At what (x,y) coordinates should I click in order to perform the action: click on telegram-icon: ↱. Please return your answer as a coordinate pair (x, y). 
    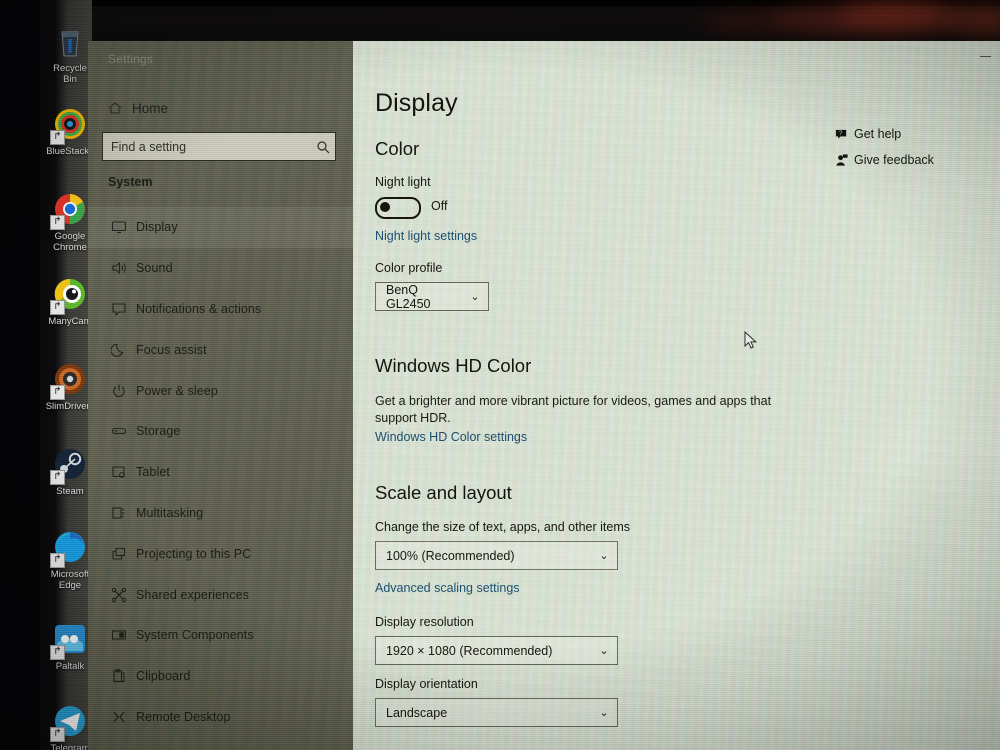
    Looking at the image, I should click on (70, 722).